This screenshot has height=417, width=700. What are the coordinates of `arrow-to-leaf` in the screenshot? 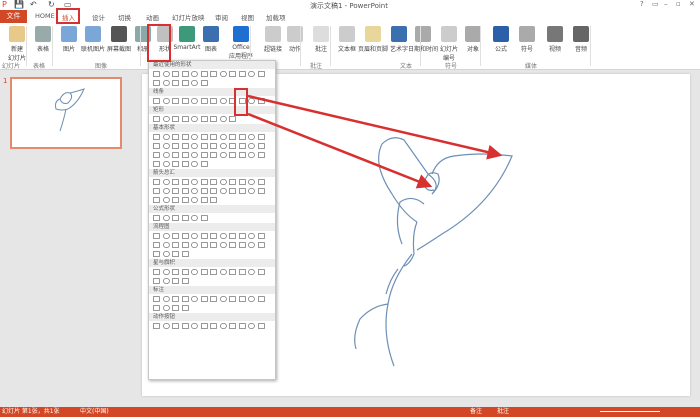 It's located at (375, 127).